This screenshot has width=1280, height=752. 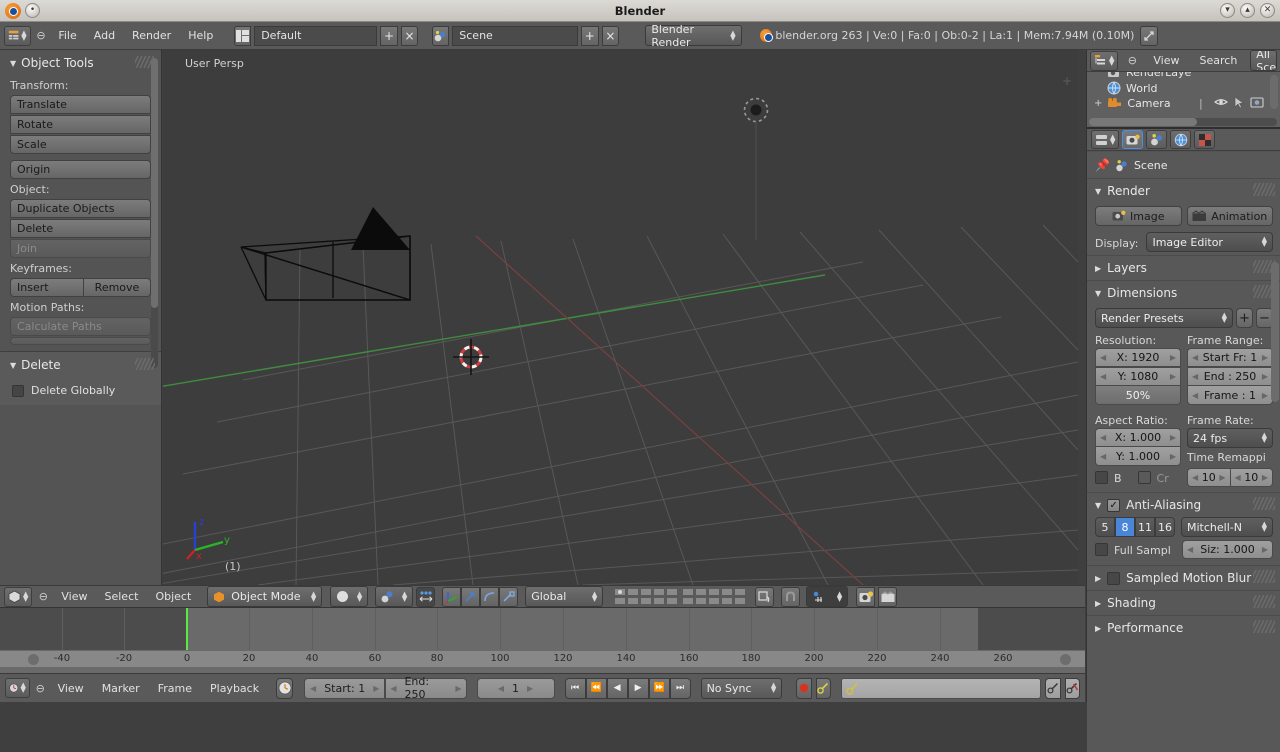 I want to click on time-remap-new-field: ◀ 10 ▶, so click(x=1251, y=477).